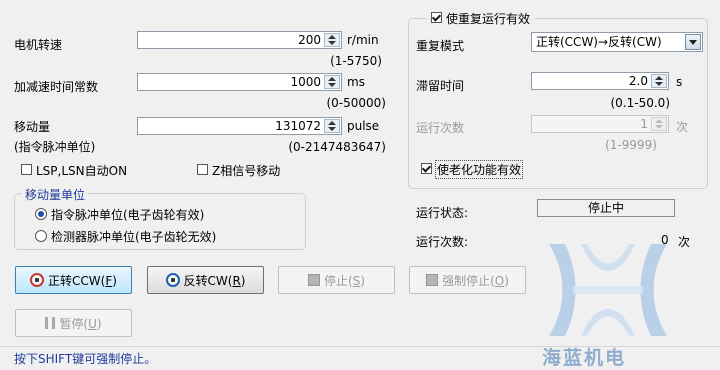  Describe the element at coordinates (332, 82) in the screenshot. I see `accel-time-spinner` at that location.